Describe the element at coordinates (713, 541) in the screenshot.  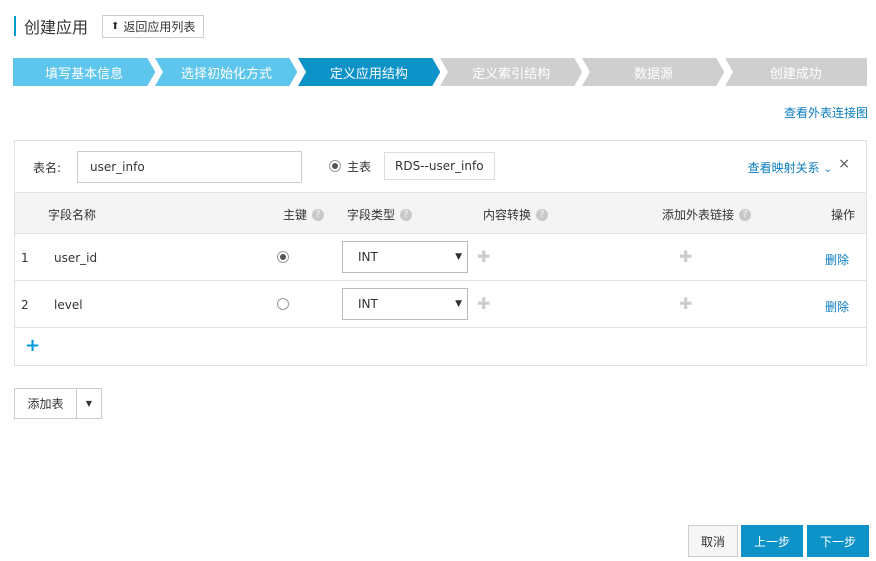
I see `cancel-button: 取消` at that location.